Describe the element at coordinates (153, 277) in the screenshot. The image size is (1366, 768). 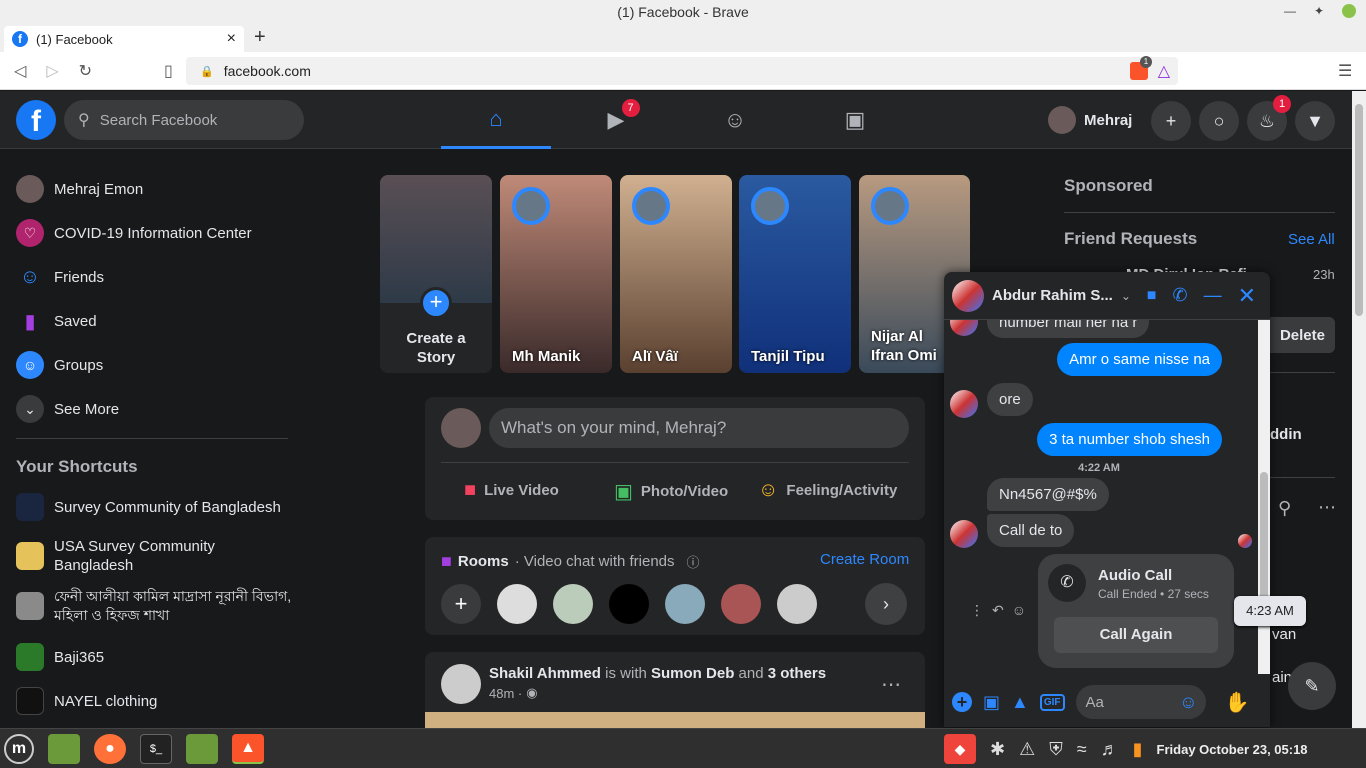
I see `sidebar-item-friends: ☺ Friends` at that location.